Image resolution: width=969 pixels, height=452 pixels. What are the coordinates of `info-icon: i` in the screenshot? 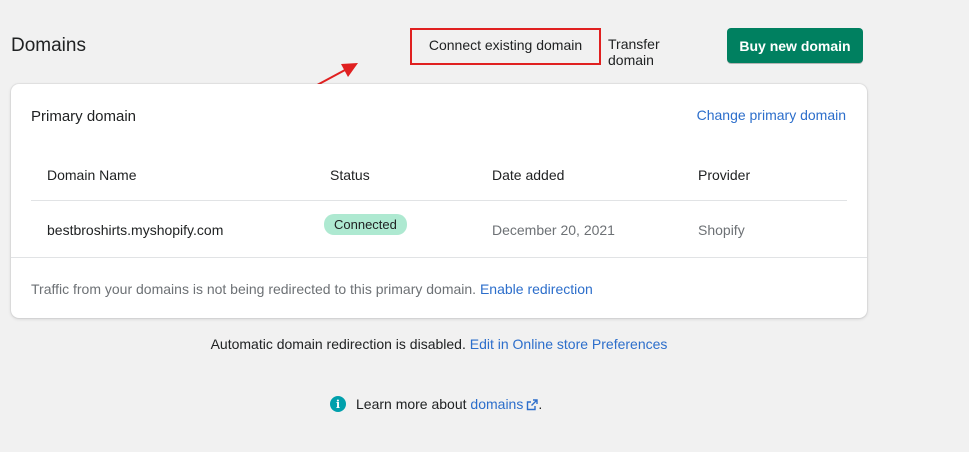 It's located at (338, 404).